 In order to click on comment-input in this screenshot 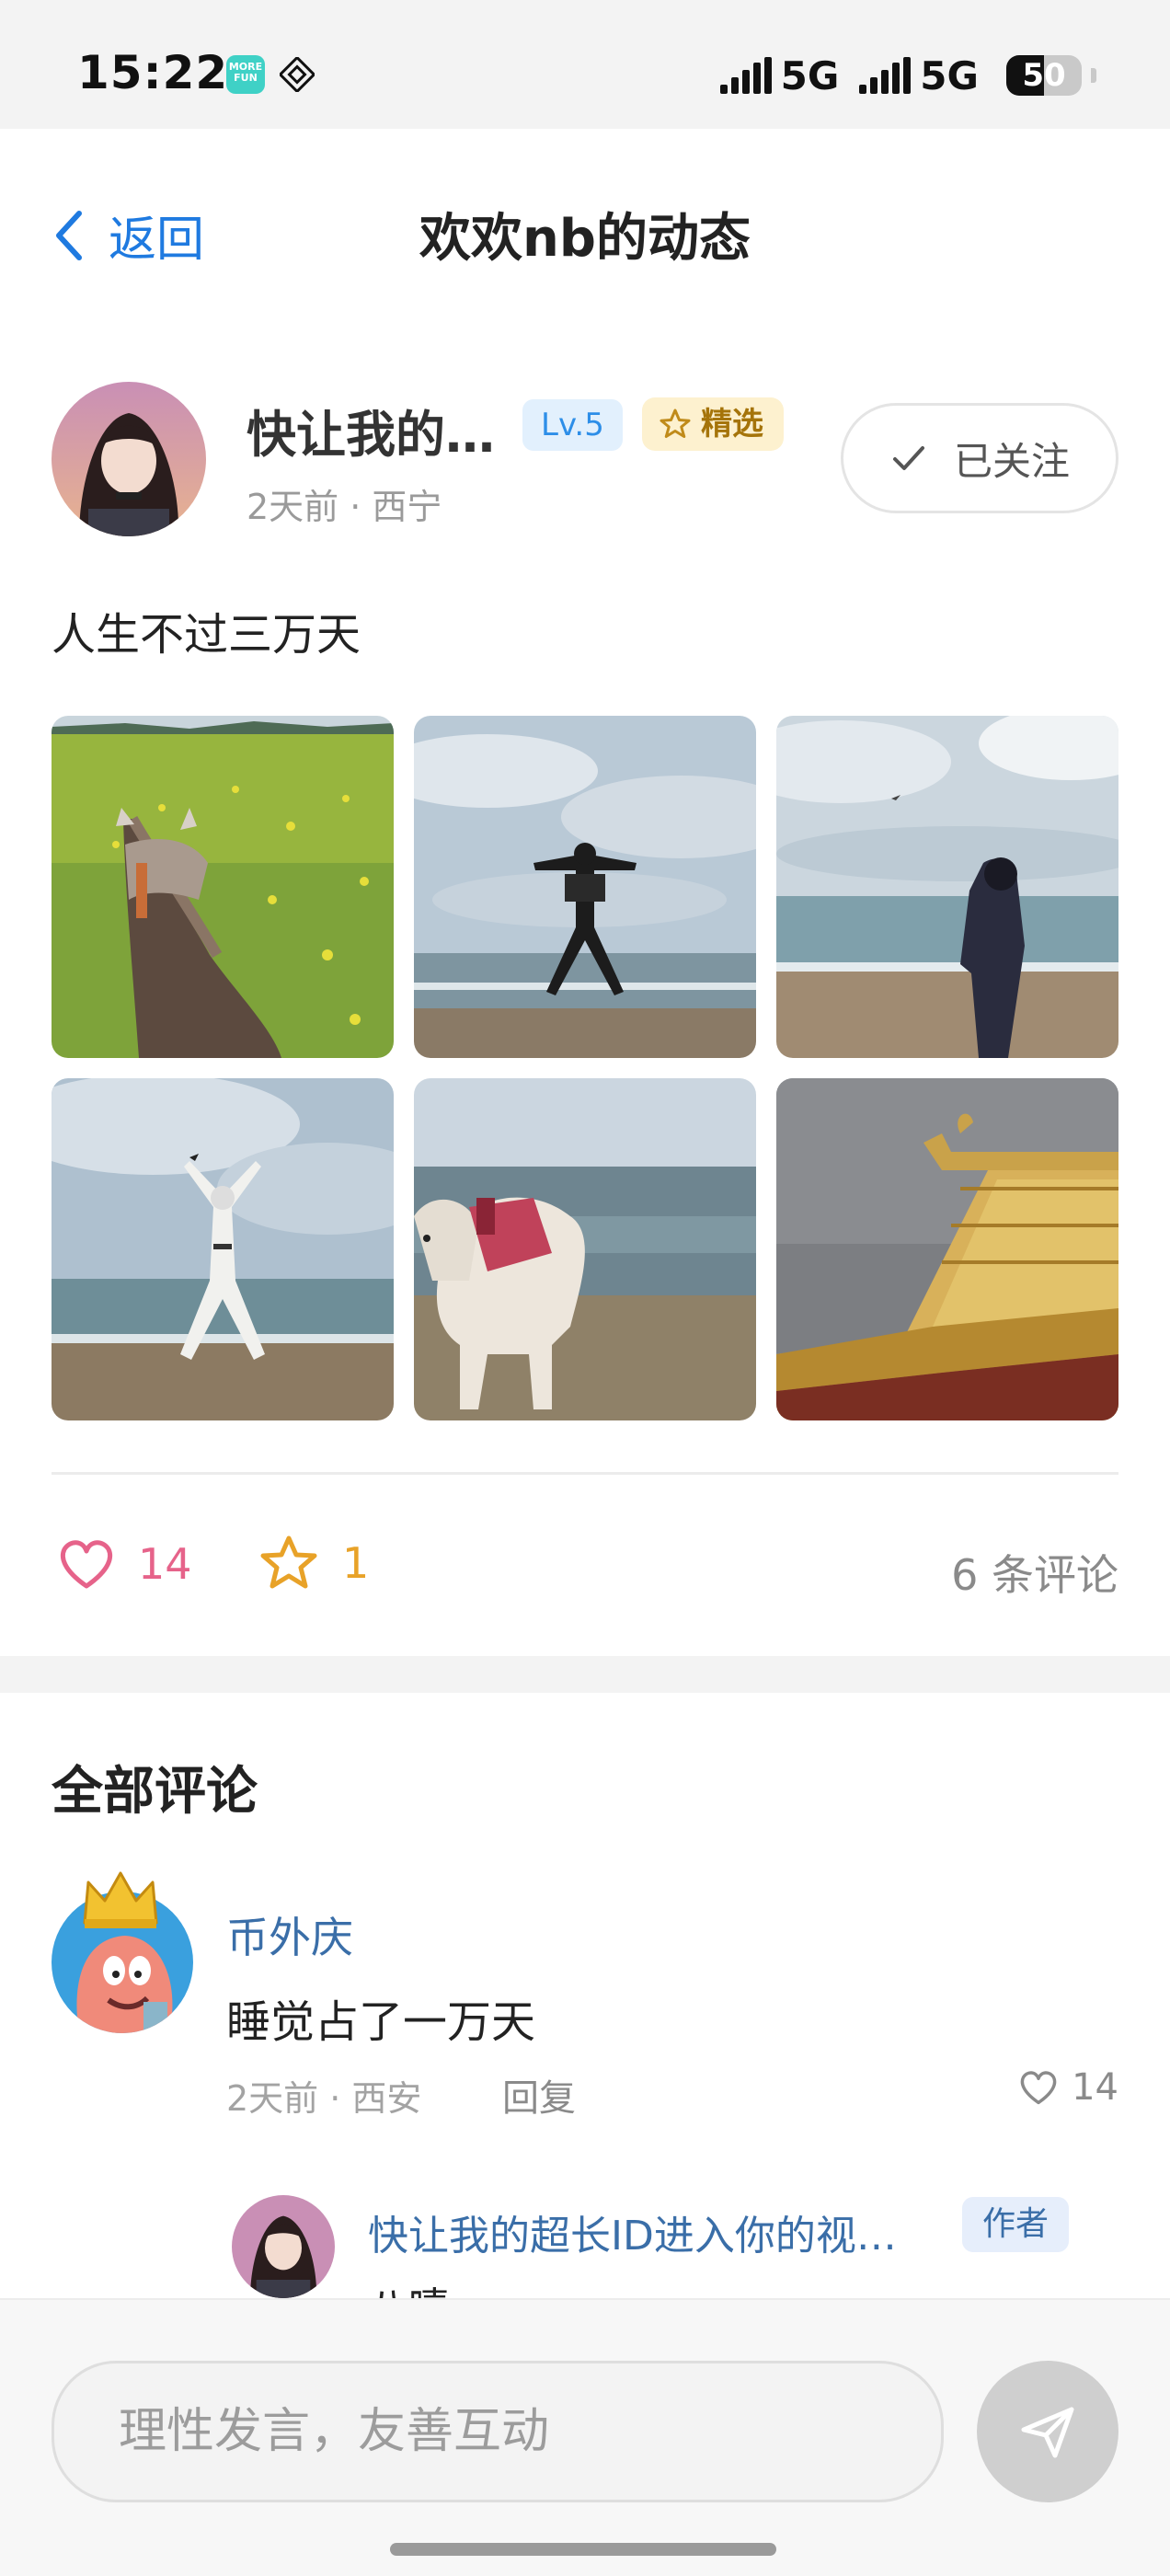, I will do `click(498, 2431)`.